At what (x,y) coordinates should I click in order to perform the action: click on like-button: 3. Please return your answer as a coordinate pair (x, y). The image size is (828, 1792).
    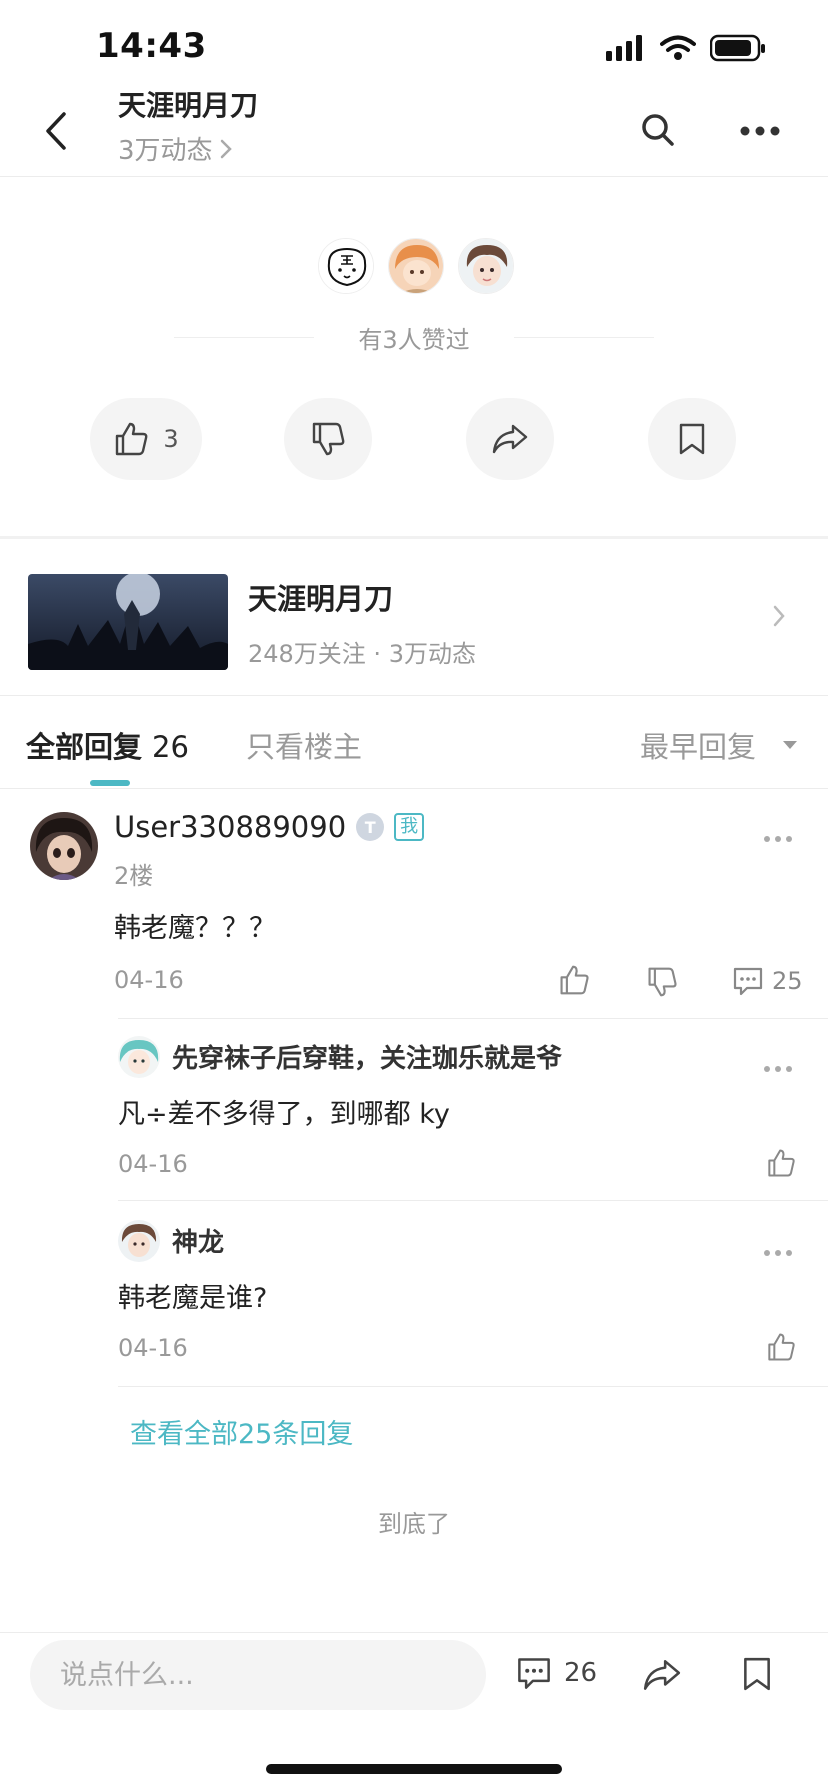
    Looking at the image, I should click on (146, 439).